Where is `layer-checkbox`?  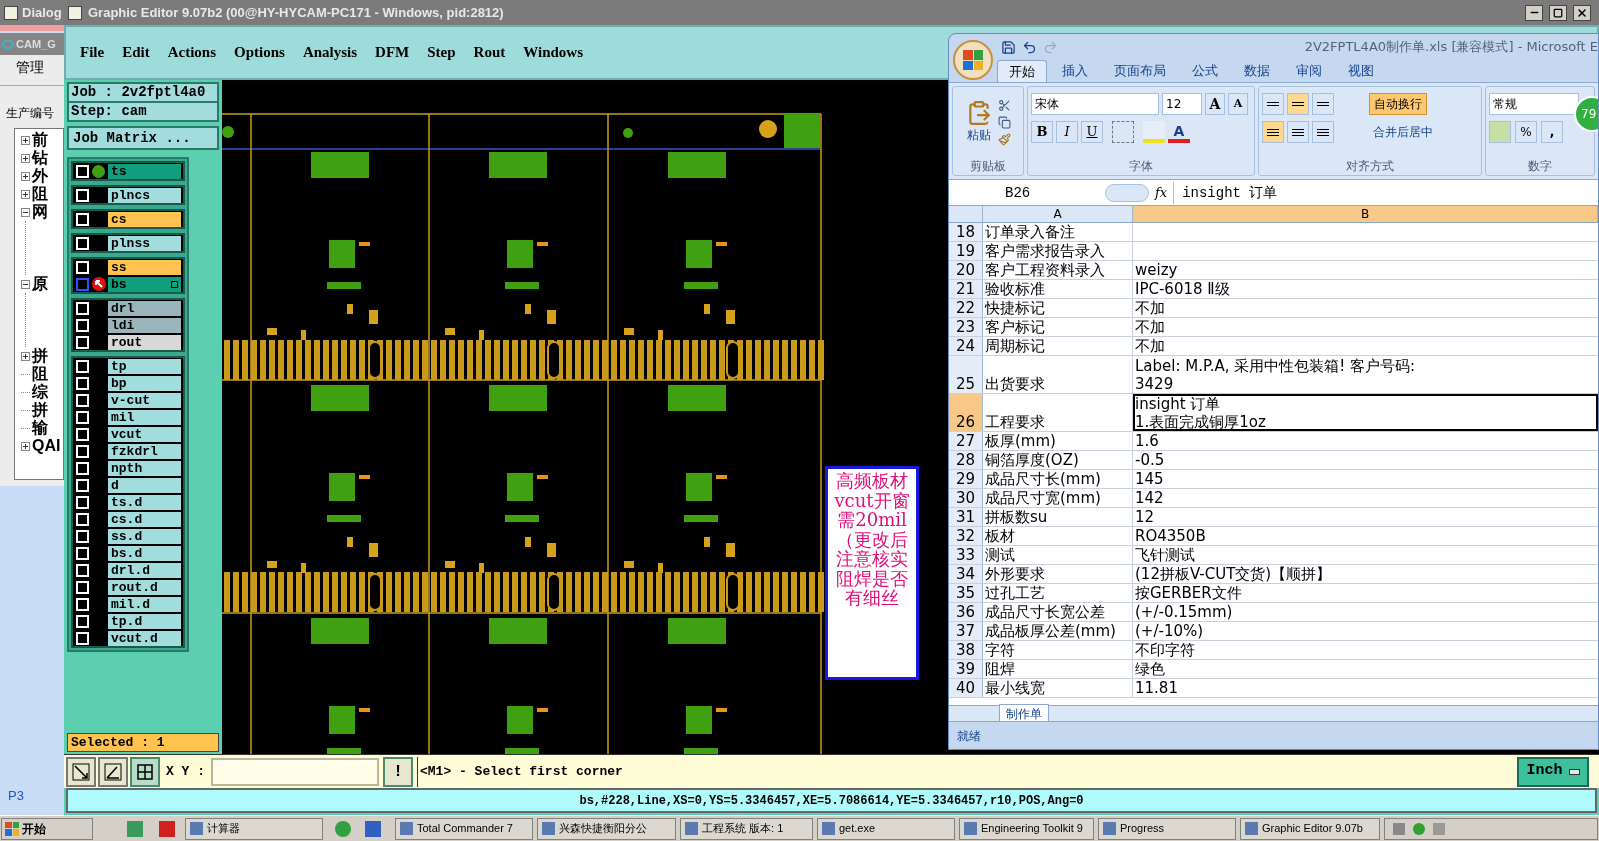
layer-checkbox is located at coordinates (82, 284).